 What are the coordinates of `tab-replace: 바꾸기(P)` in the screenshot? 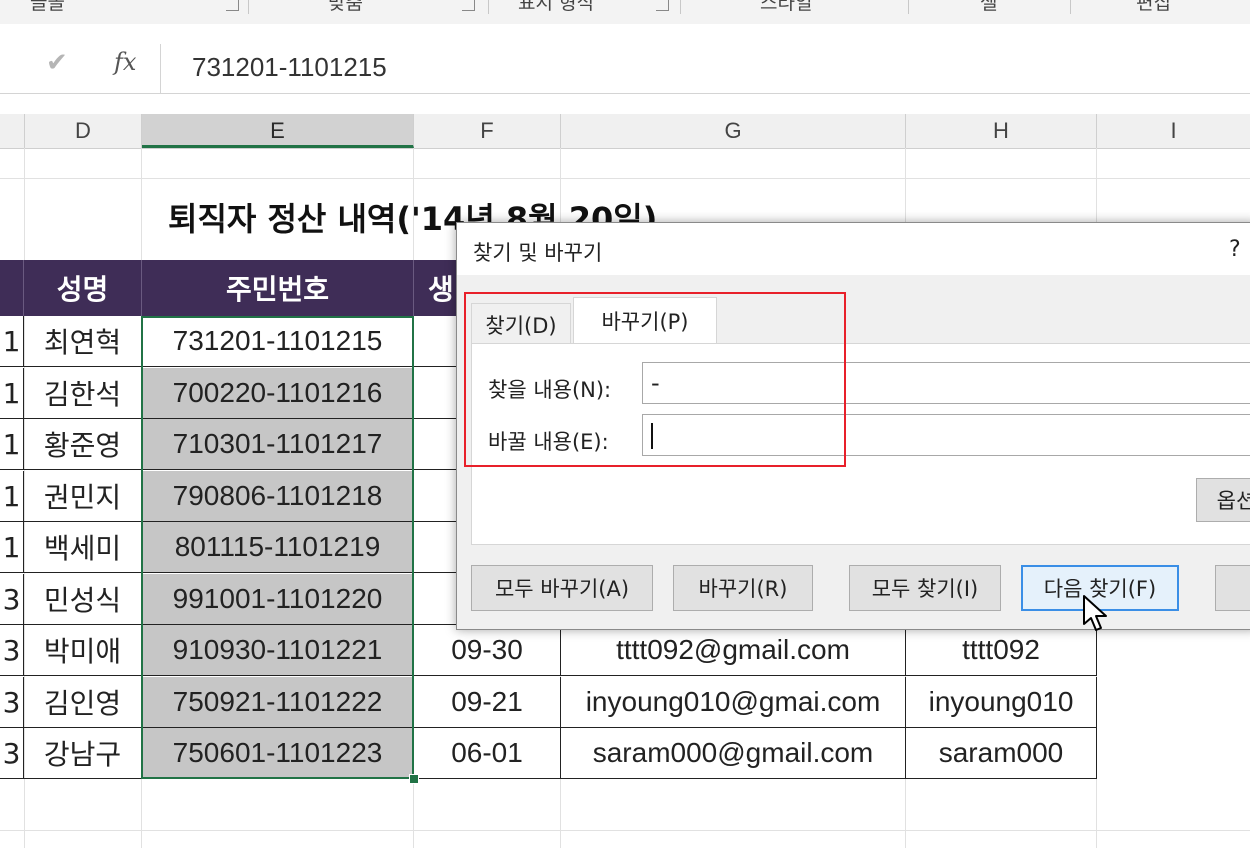 It's located at (645, 320).